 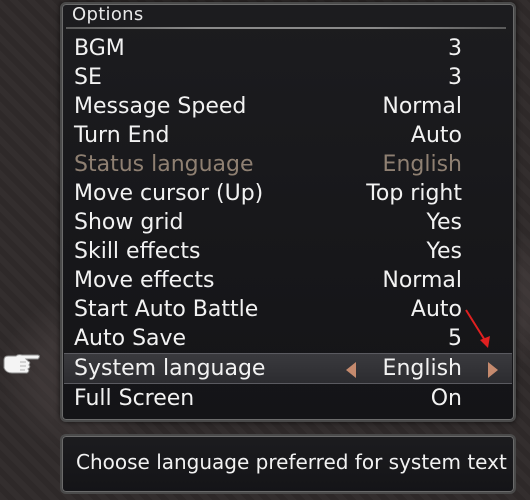 What do you see at coordinates (166, 309) in the screenshot?
I see `option-label: Start Auto Battle` at bounding box center [166, 309].